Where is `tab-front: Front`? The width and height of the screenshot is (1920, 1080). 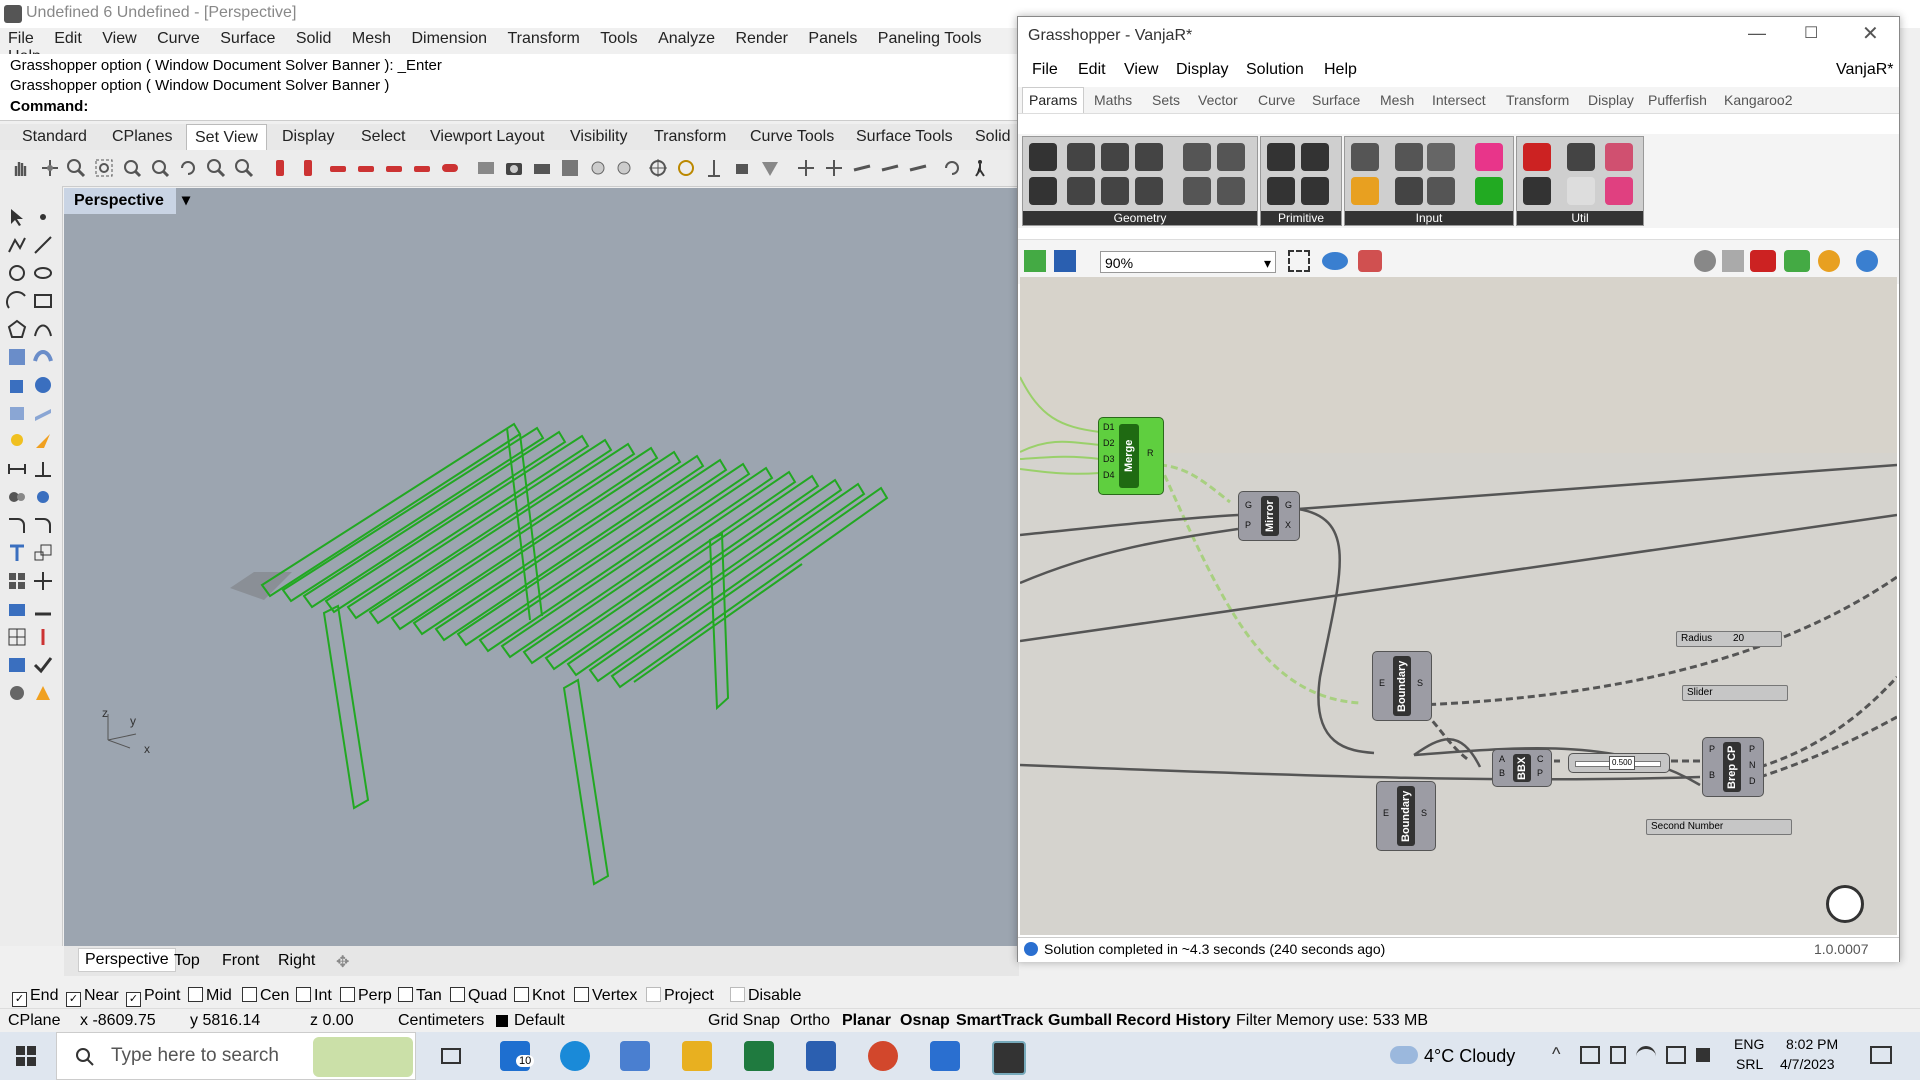
tab-front: Front is located at coordinates (240, 961).